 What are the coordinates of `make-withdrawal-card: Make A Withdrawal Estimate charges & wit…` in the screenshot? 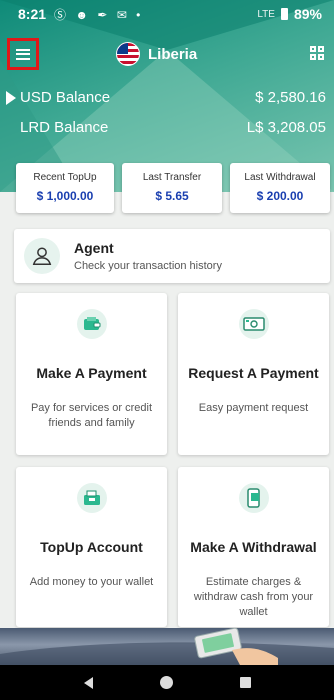 It's located at (253, 547).